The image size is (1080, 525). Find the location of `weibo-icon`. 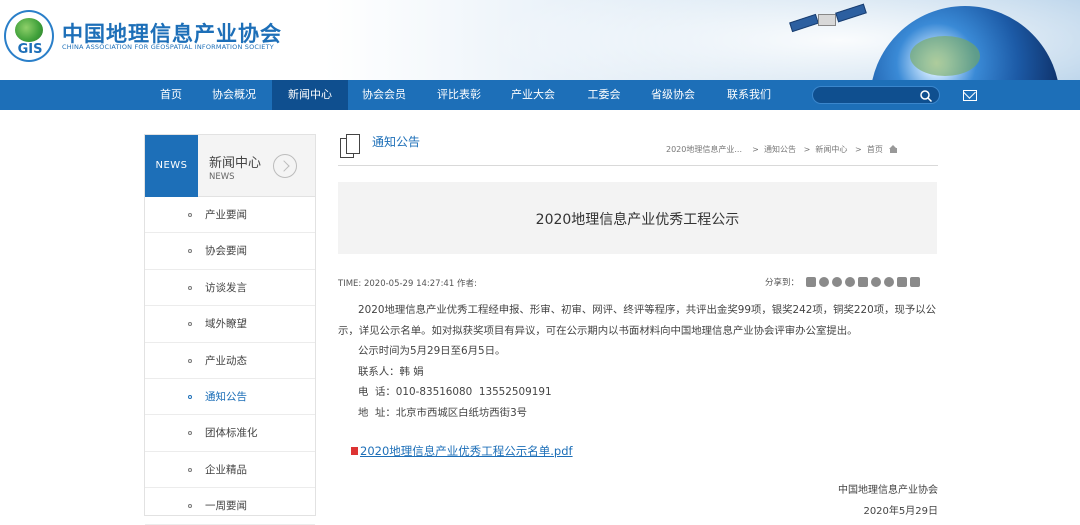

weibo-icon is located at coordinates (824, 282).